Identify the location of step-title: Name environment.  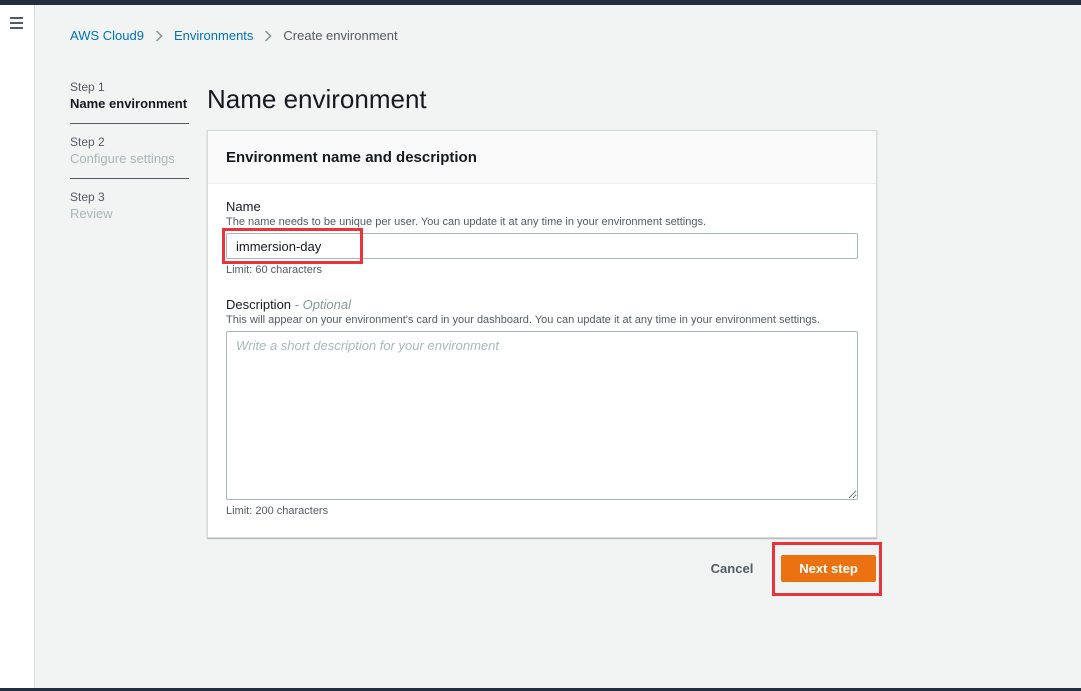
(129, 103).